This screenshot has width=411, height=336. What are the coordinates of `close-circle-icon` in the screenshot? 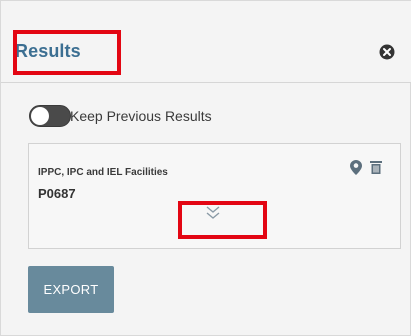 It's located at (387, 52).